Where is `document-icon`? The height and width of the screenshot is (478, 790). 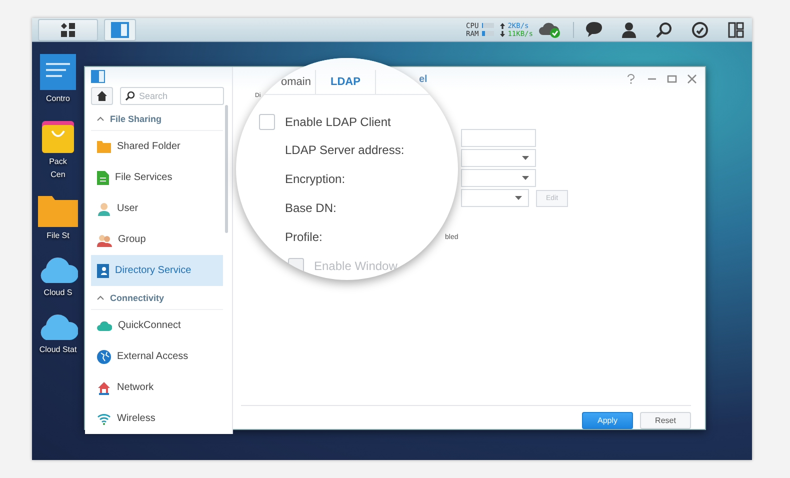
document-icon is located at coordinates (103, 177).